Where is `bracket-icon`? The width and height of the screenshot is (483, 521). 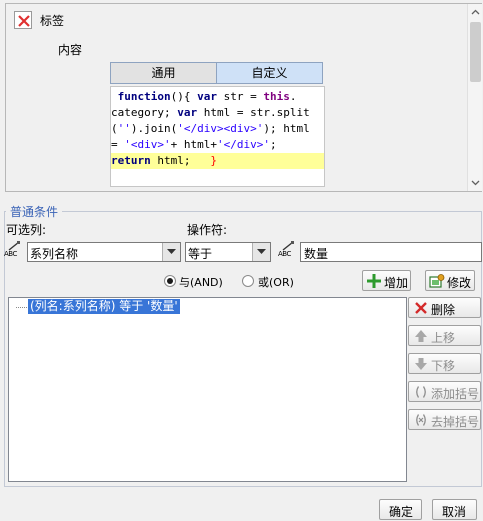
bracket-icon is located at coordinates (421, 392).